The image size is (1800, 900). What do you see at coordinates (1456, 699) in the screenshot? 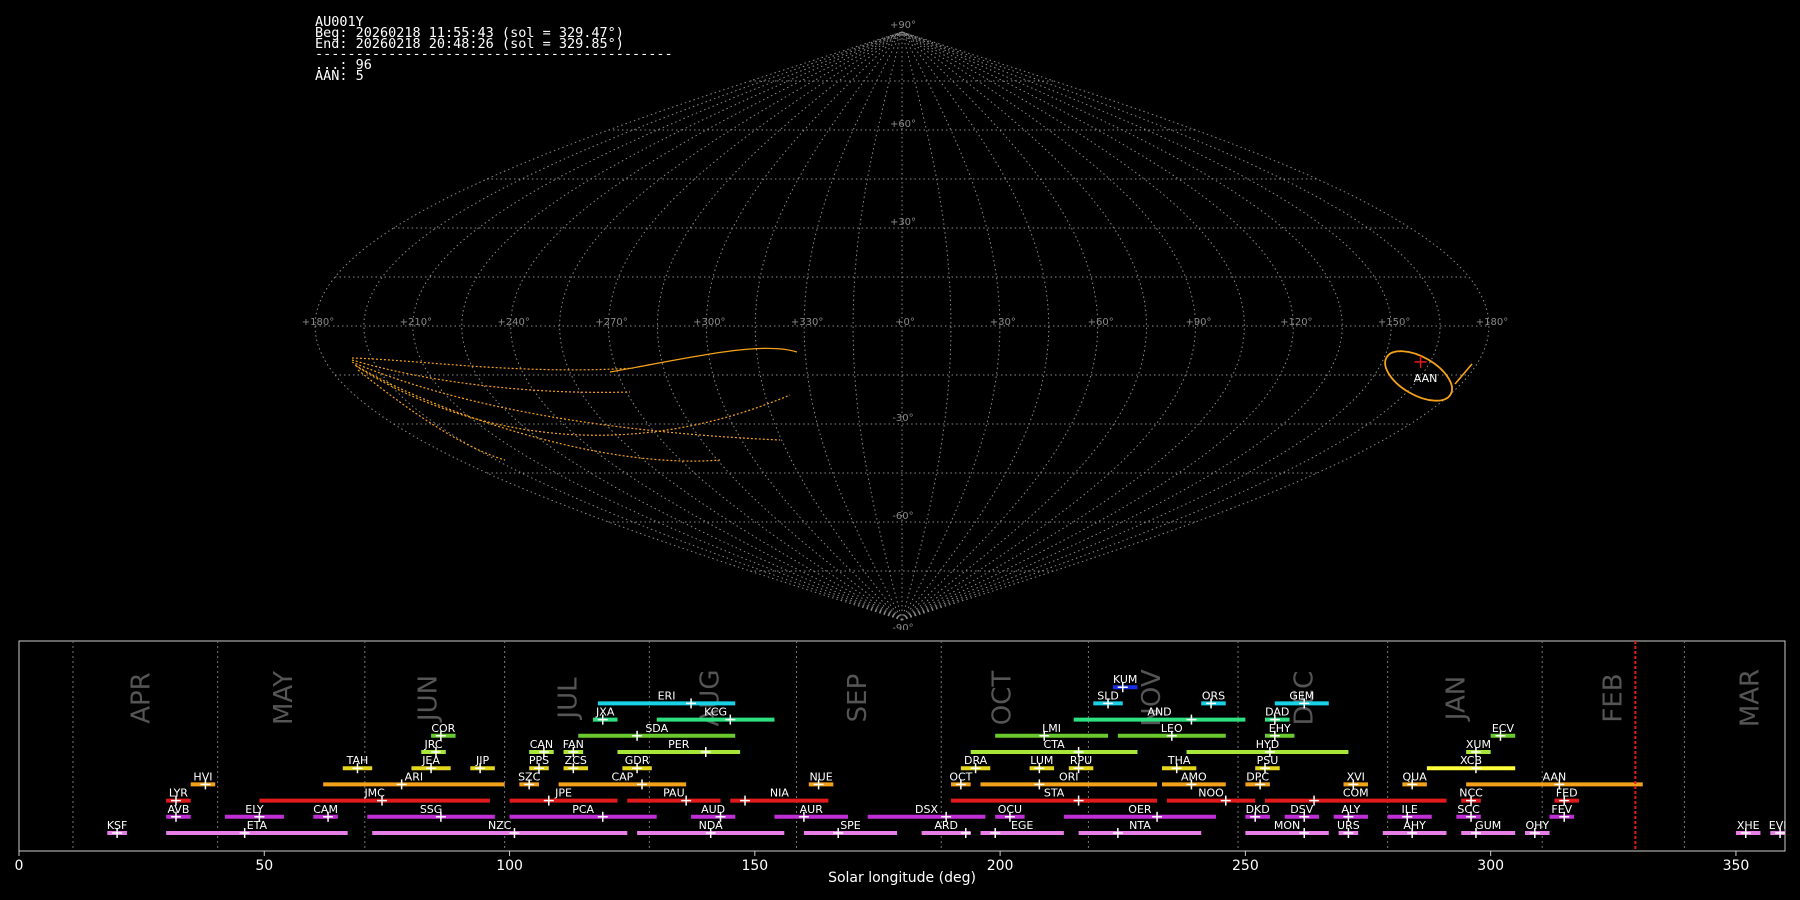
I see `month-label: JAN` at bounding box center [1456, 699].